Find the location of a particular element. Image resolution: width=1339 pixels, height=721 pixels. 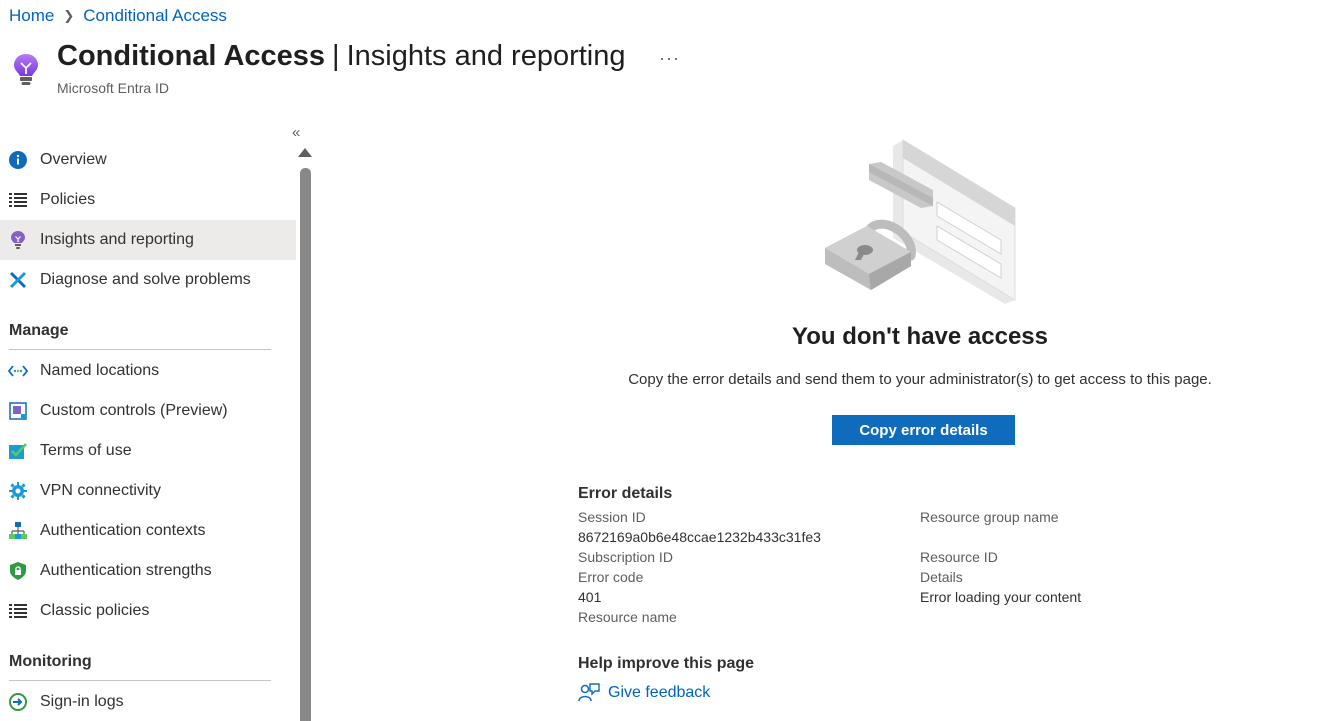

sidebar-item-overview: Overview is located at coordinates (148, 160).